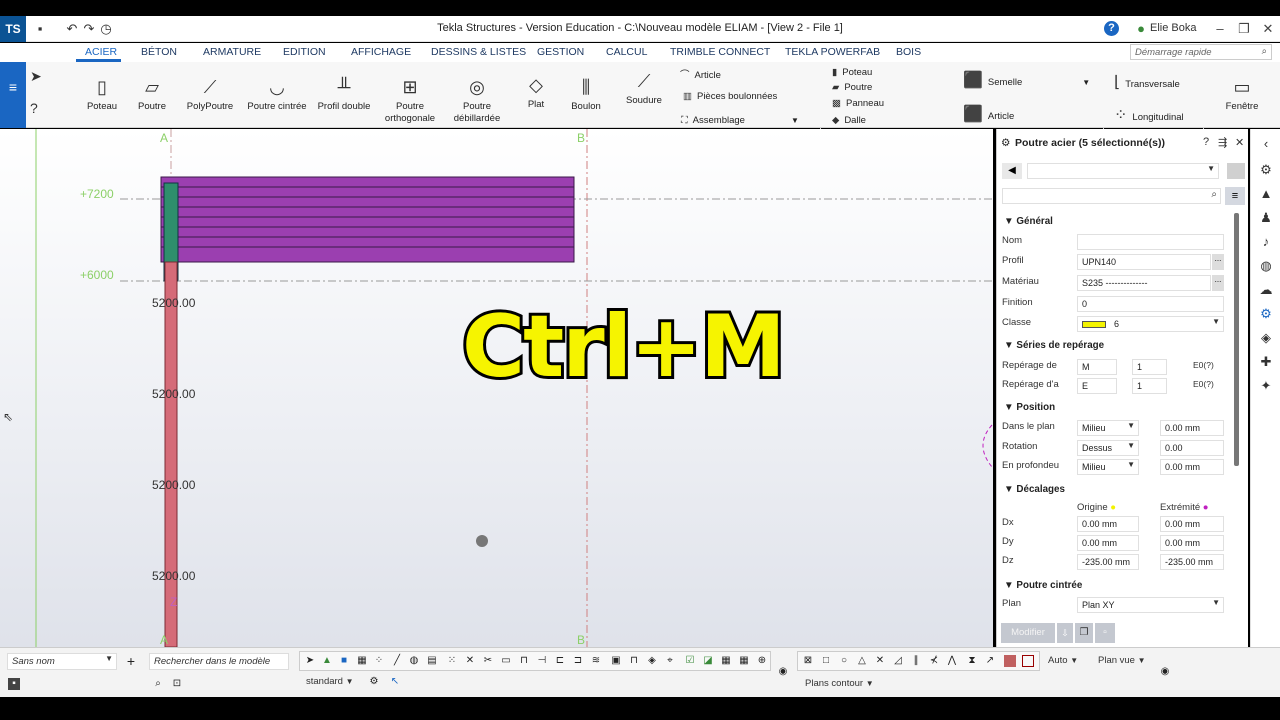  I want to click on plans-contour-dropdown: Plans contour ▼, so click(840, 684).